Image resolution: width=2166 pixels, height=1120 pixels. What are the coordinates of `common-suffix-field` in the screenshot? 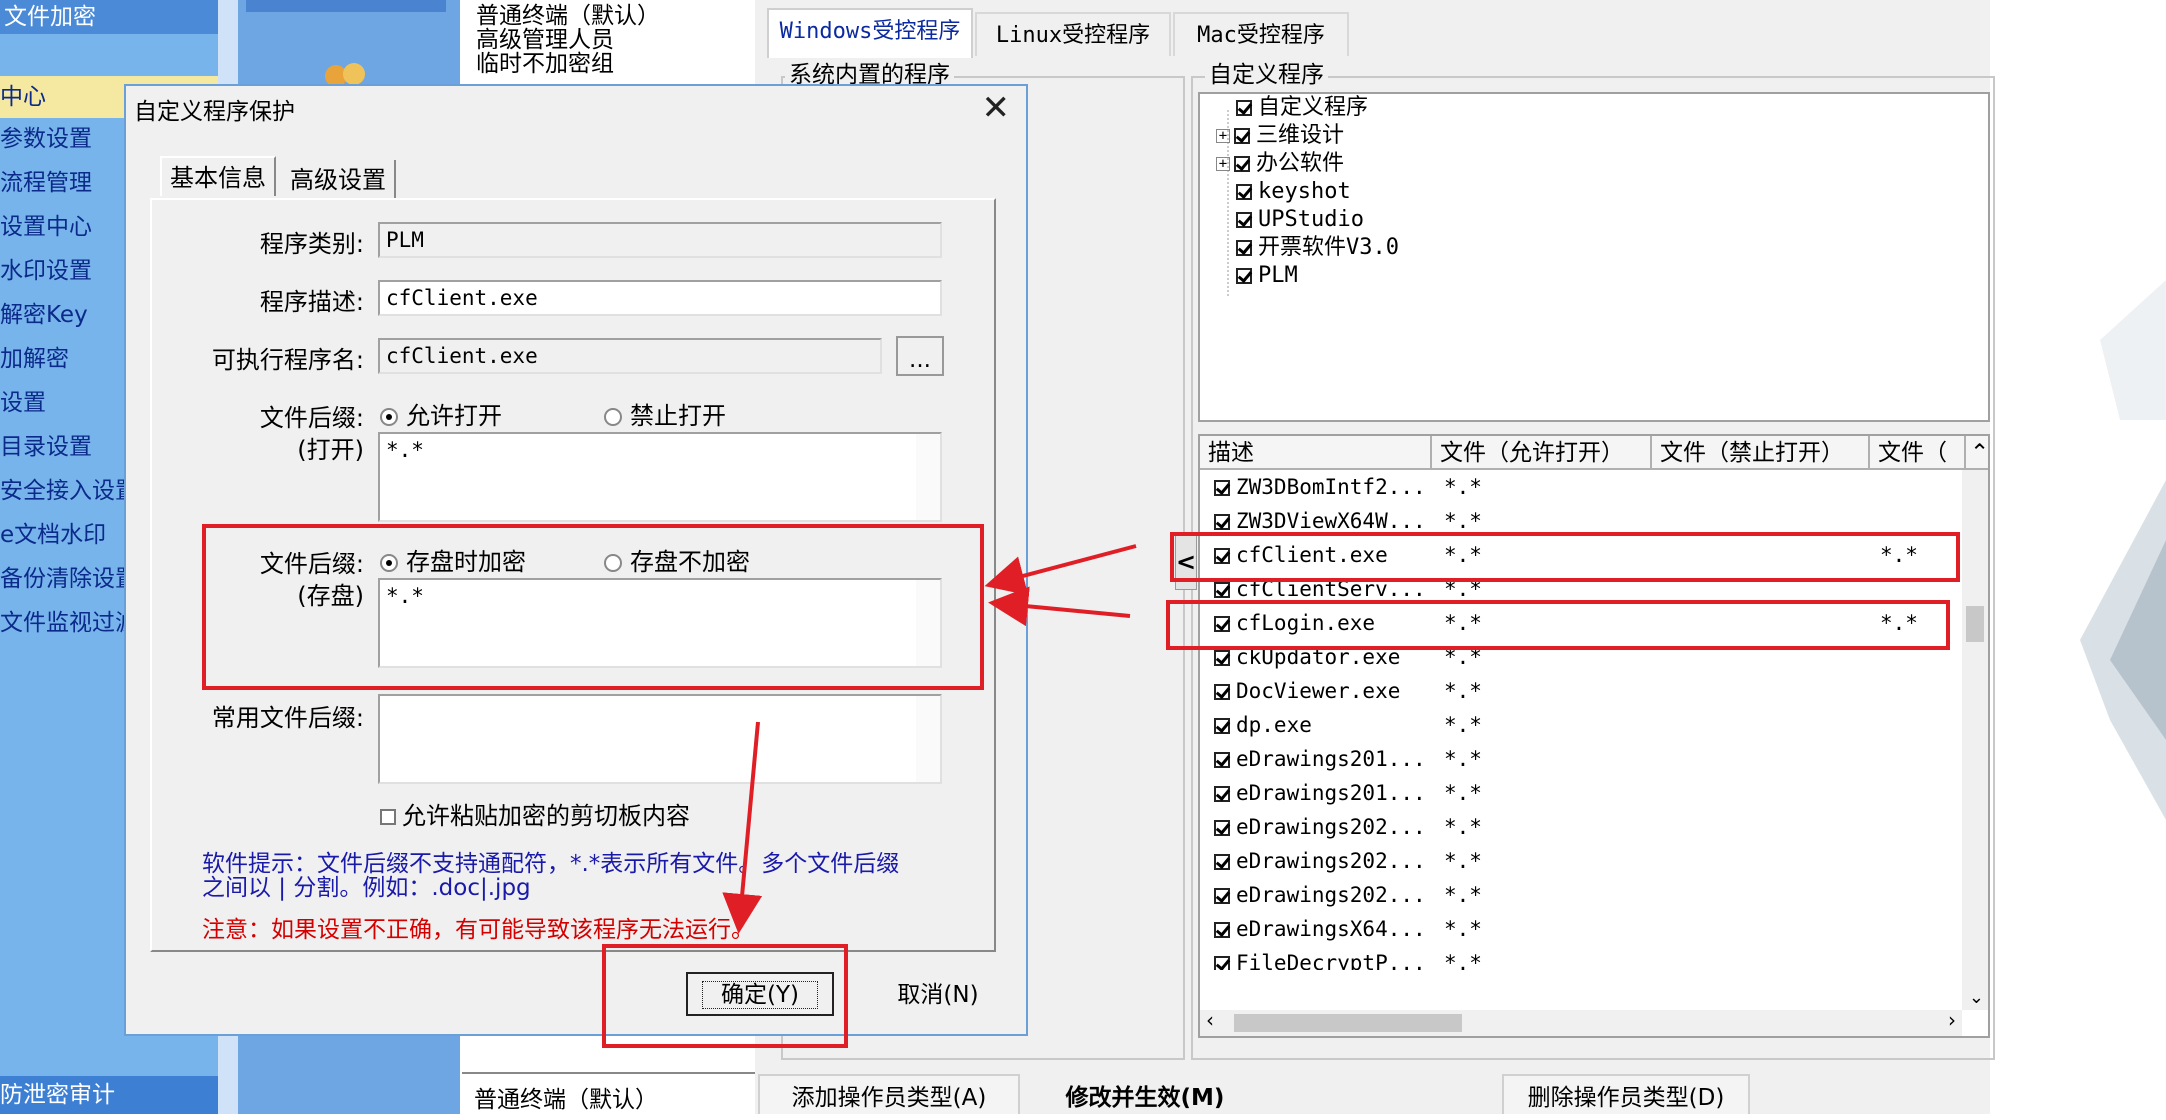 It's located at (660, 739).